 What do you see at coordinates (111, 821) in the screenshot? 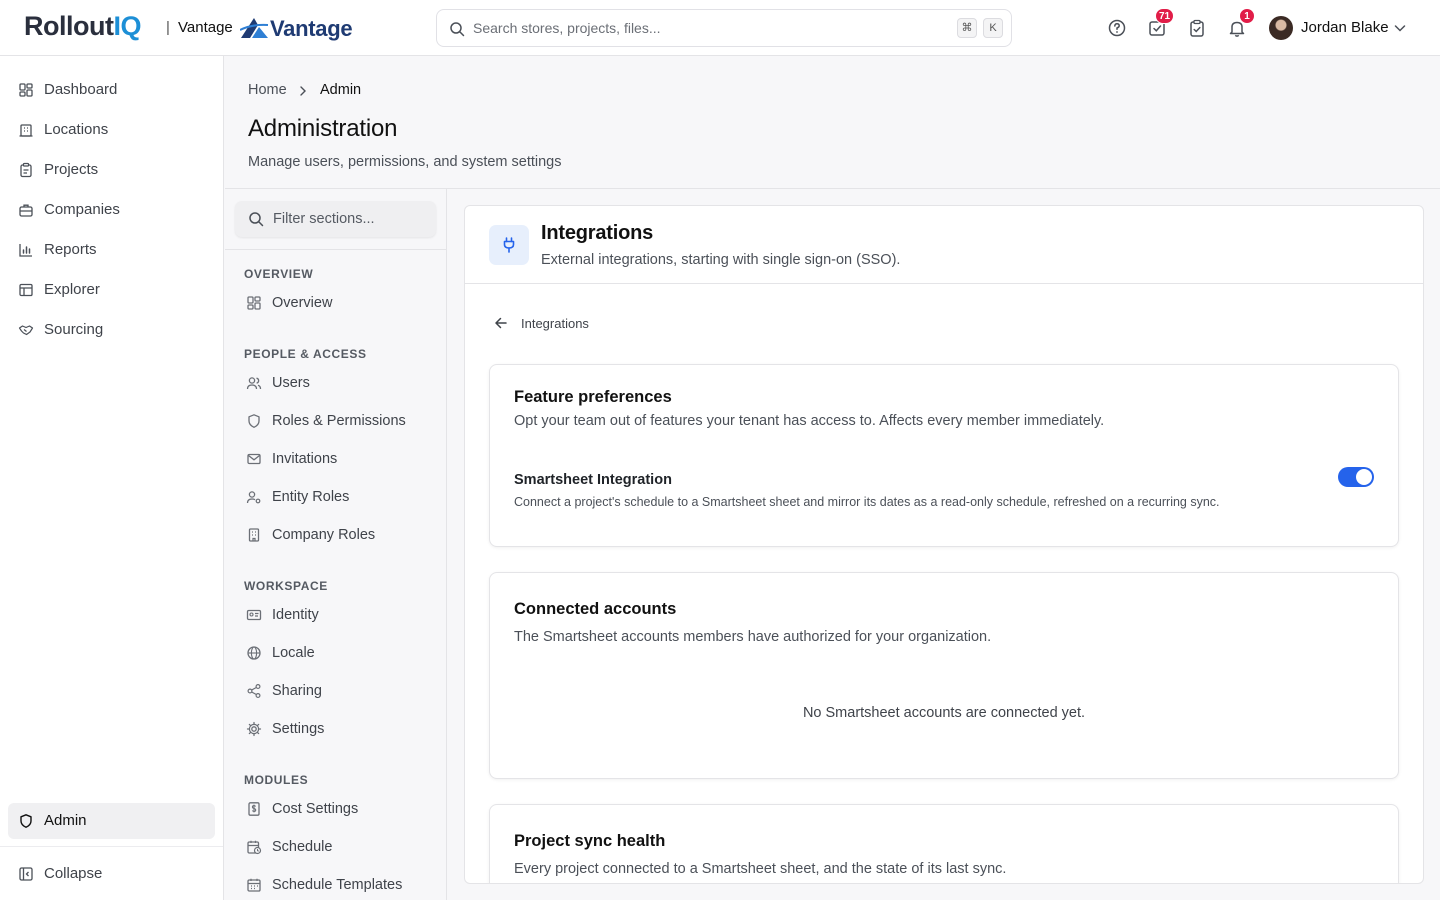
I see `sidebar-item-admin: Admin` at bounding box center [111, 821].